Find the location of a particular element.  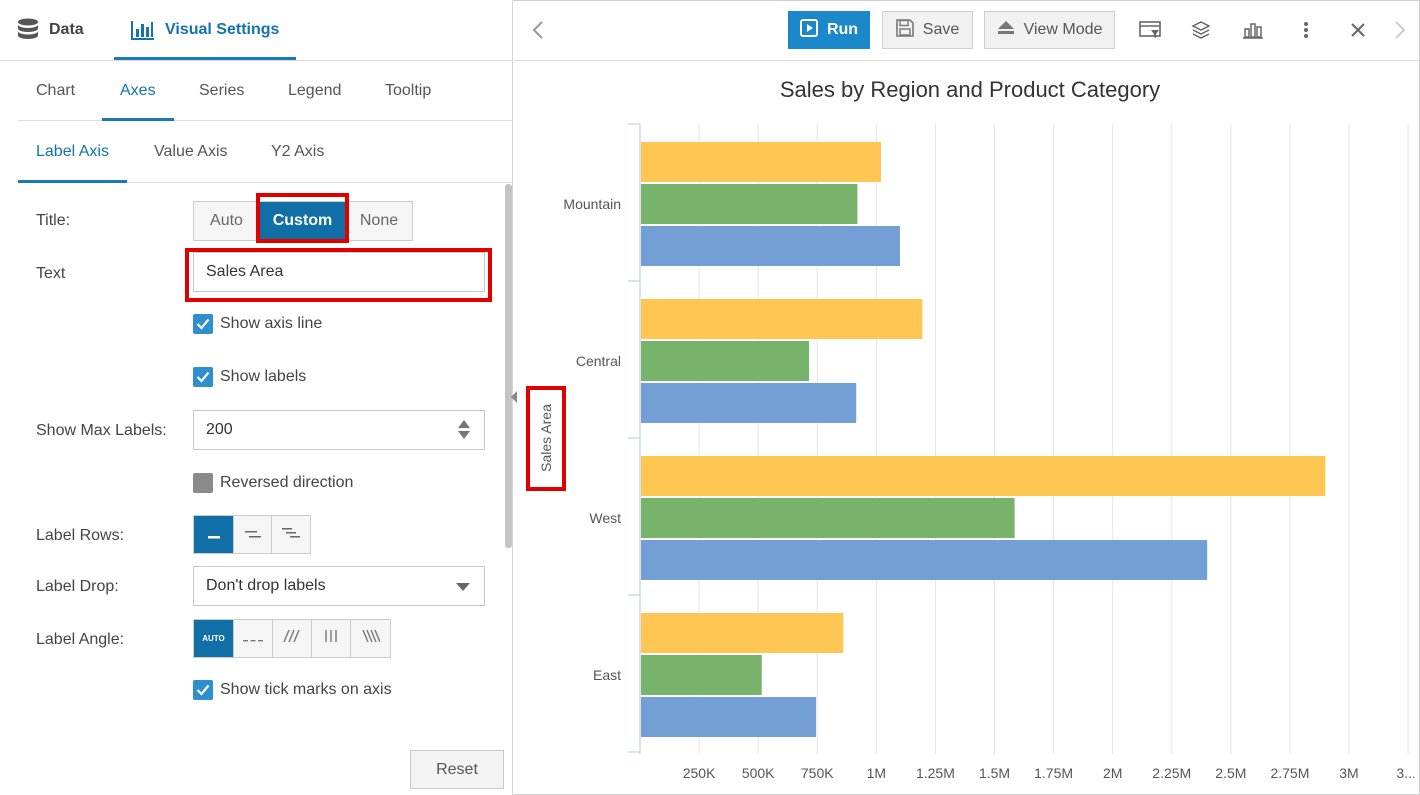

filter-panel-icon is located at coordinates (1150, 30).